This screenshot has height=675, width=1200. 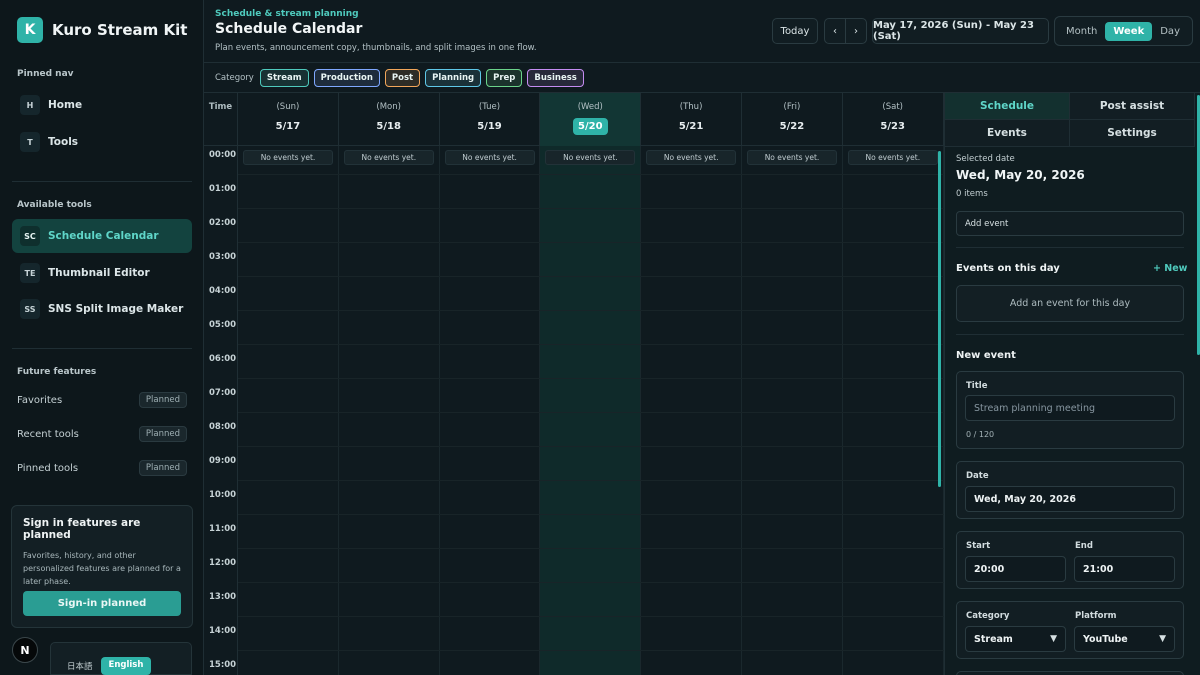 I want to click on view-day-button: Day, so click(x=1170, y=31).